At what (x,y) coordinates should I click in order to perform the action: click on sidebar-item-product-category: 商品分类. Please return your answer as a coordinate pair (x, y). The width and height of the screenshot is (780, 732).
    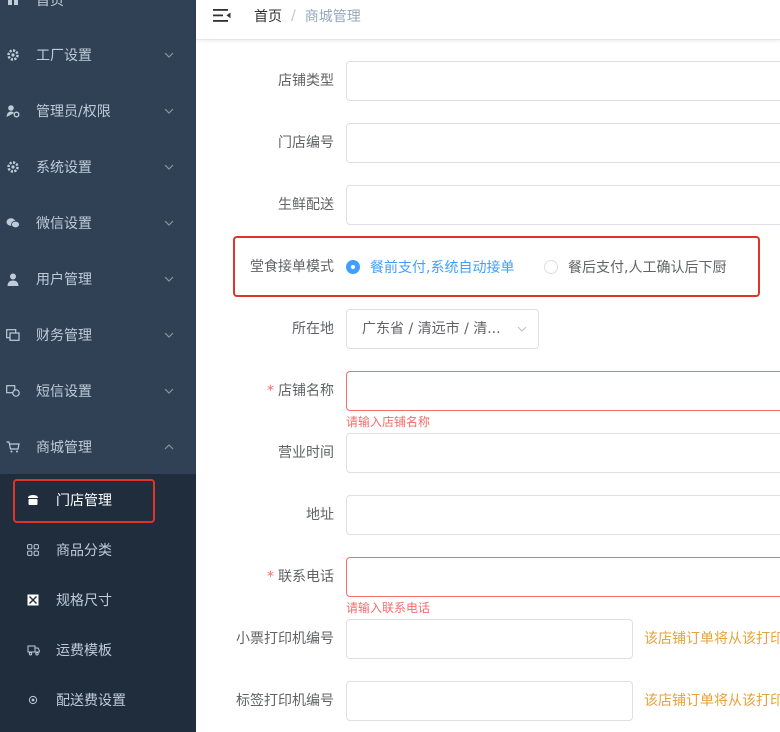
    Looking at the image, I should click on (98, 550).